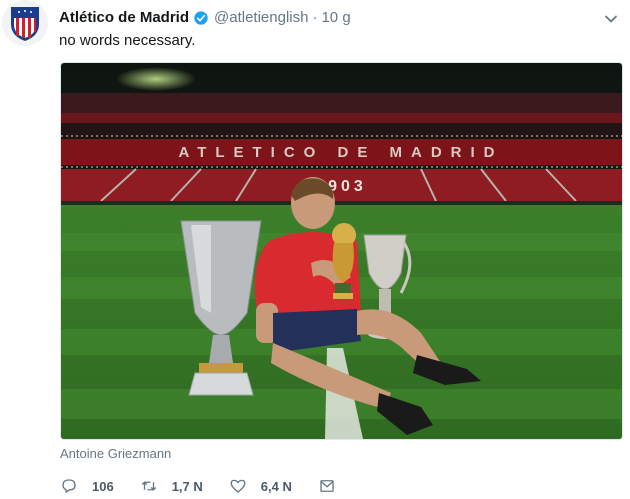 The image size is (630, 499). Describe the element at coordinates (187, 486) in the screenshot. I see `retweet-count: 1,7 N` at that location.